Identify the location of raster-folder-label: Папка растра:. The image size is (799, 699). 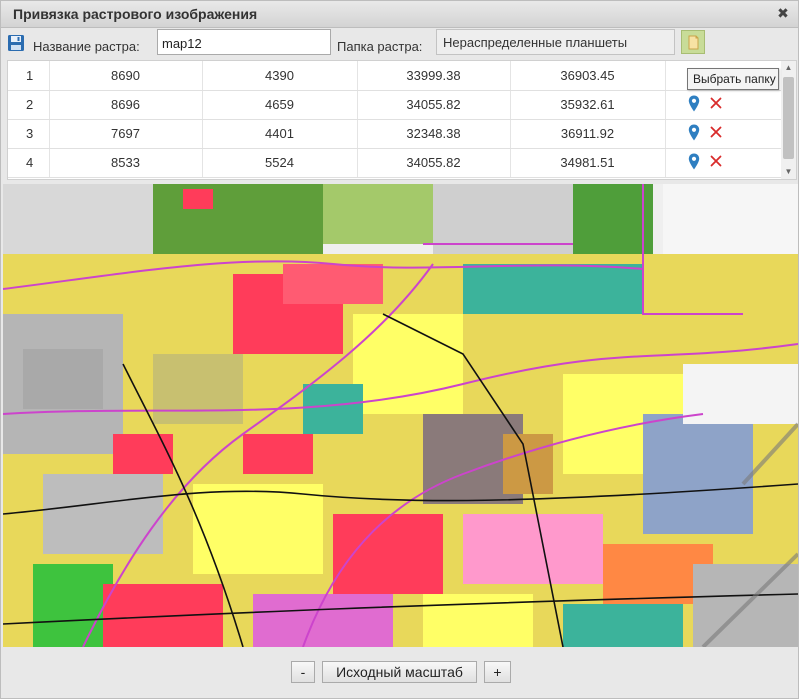
(380, 46).